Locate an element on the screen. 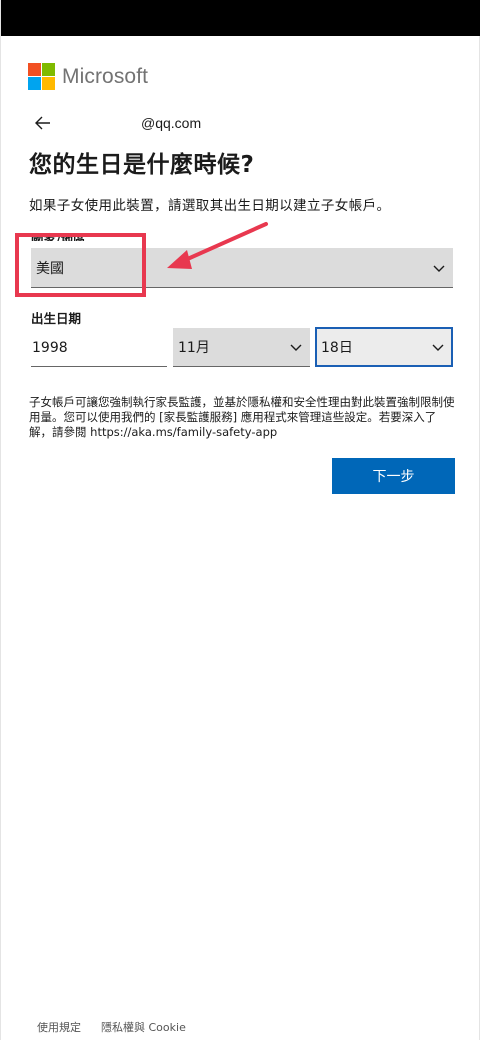  microsoft-logo-icon is located at coordinates (41, 76).